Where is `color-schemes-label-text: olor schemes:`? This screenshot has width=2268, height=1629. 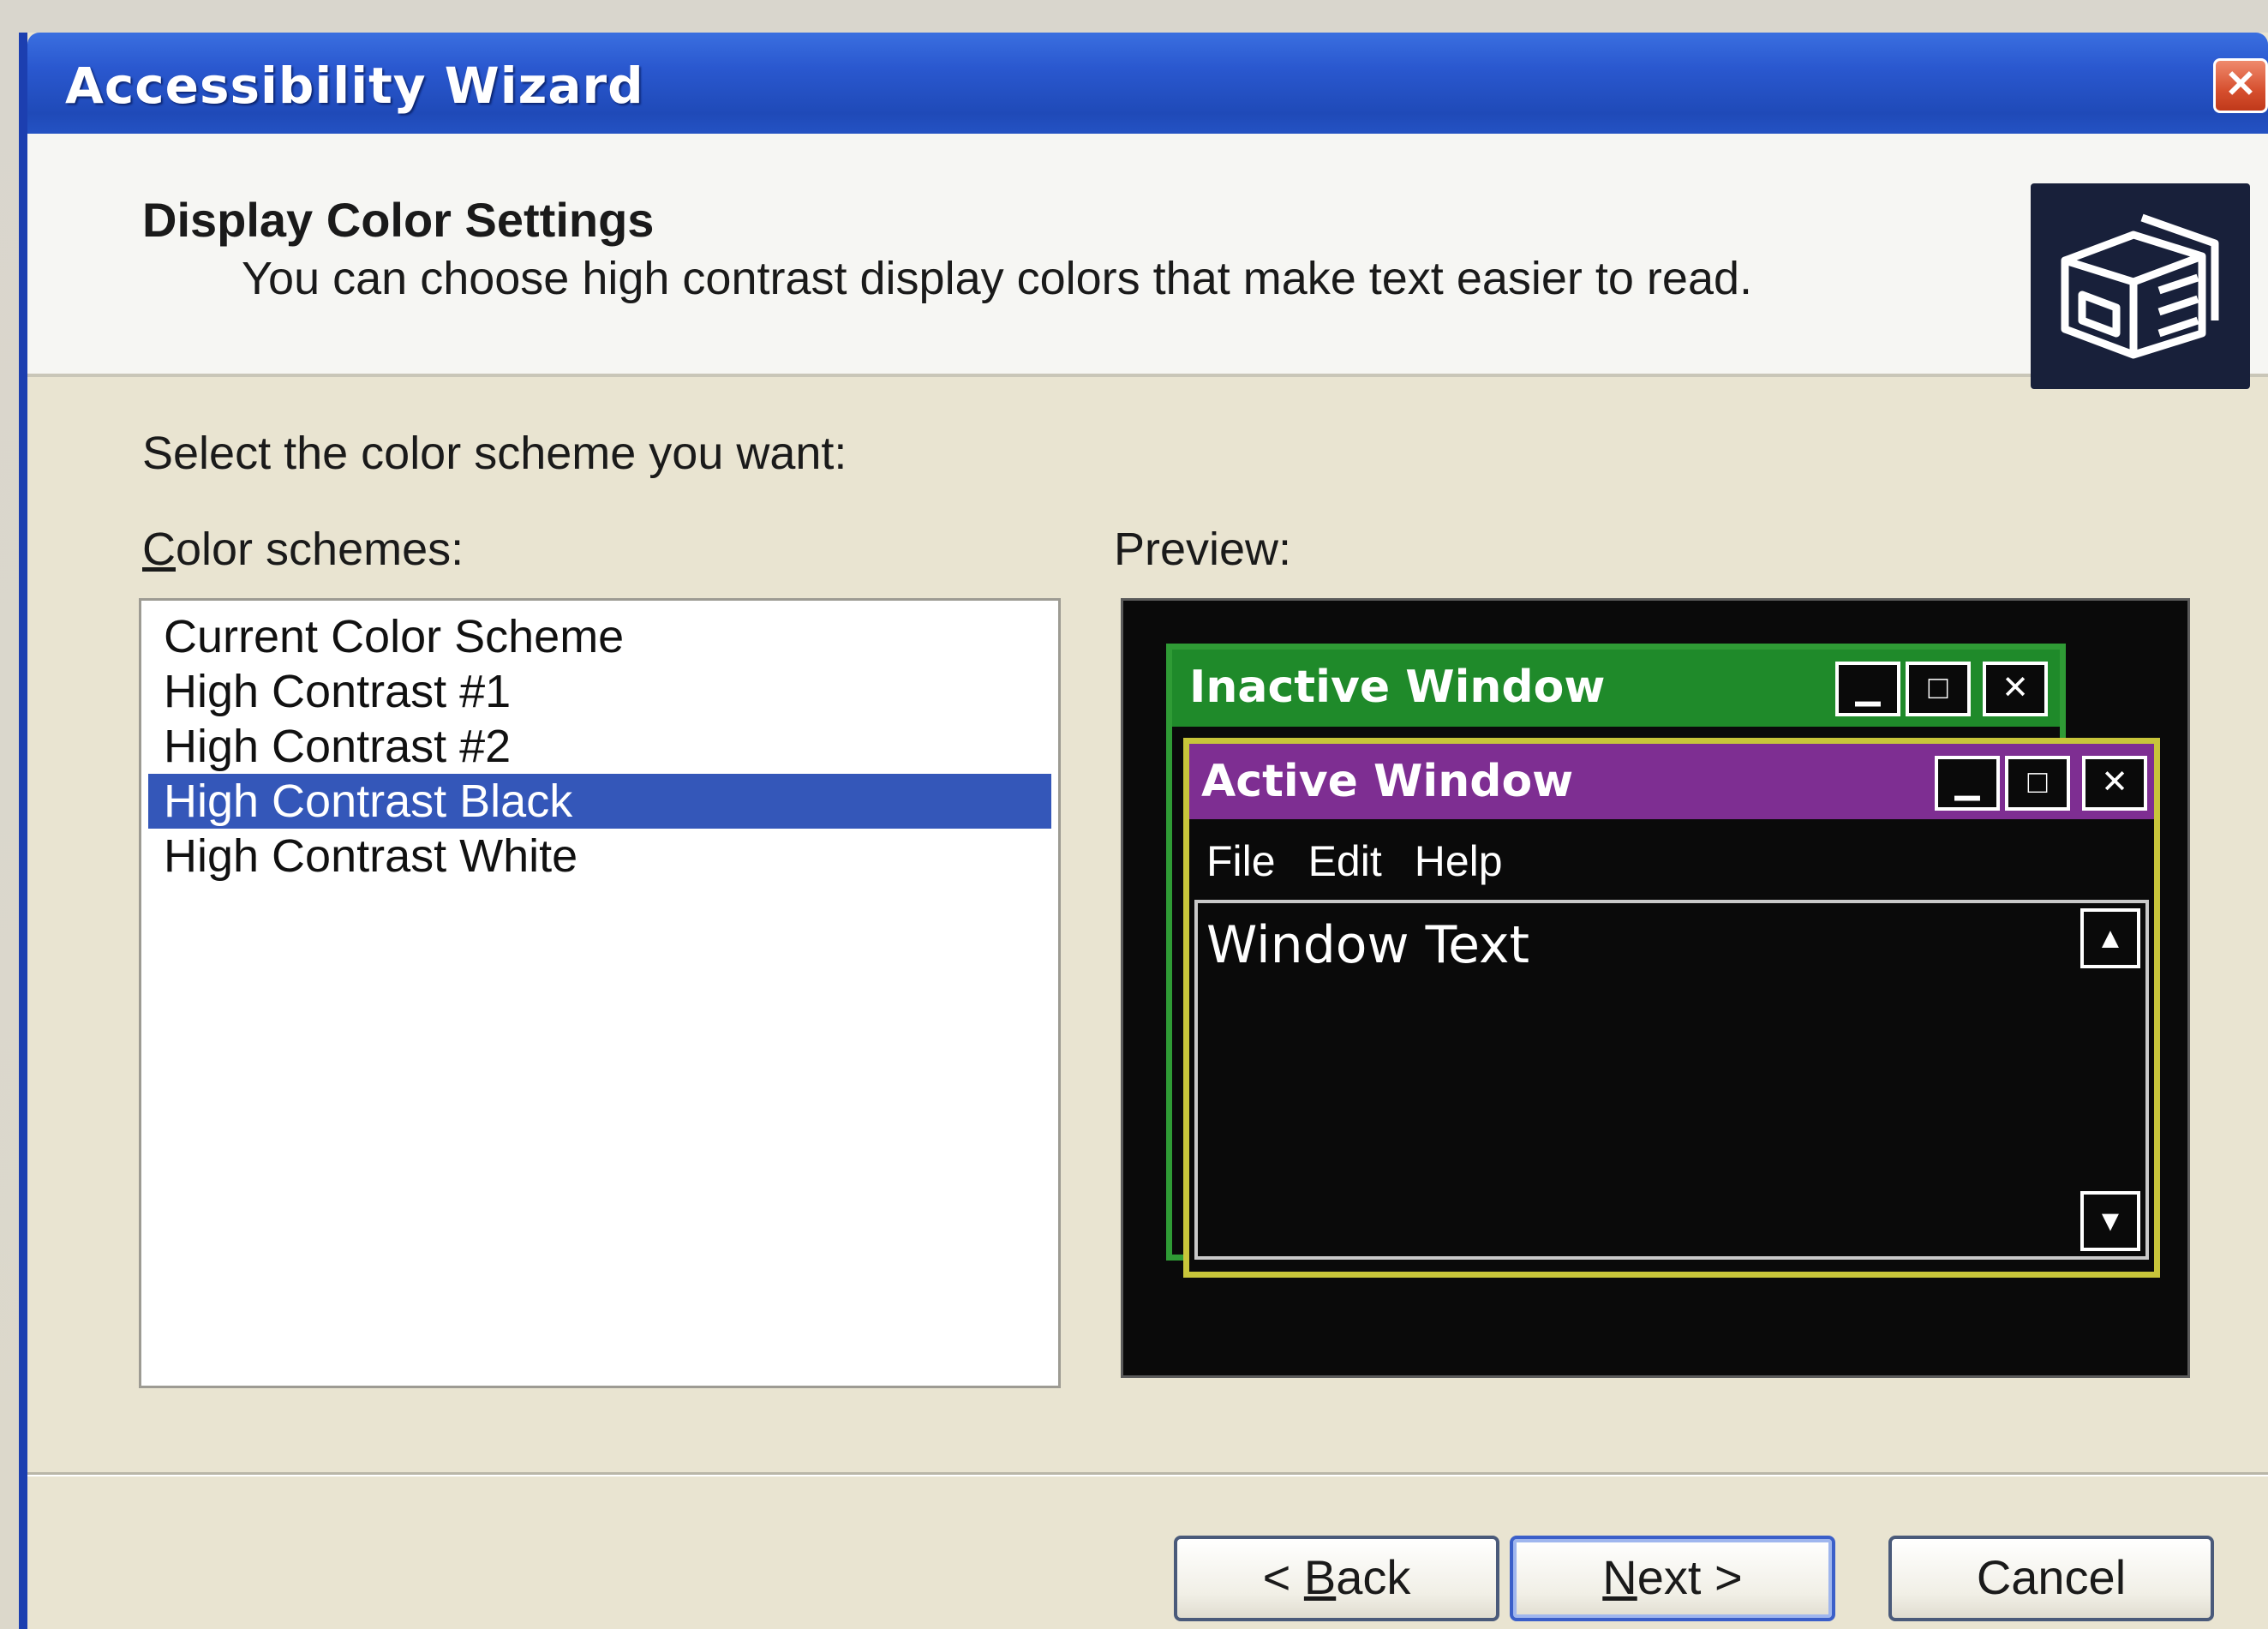
color-schemes-label-text: olor schemes: is located at coordinates (320, 549).